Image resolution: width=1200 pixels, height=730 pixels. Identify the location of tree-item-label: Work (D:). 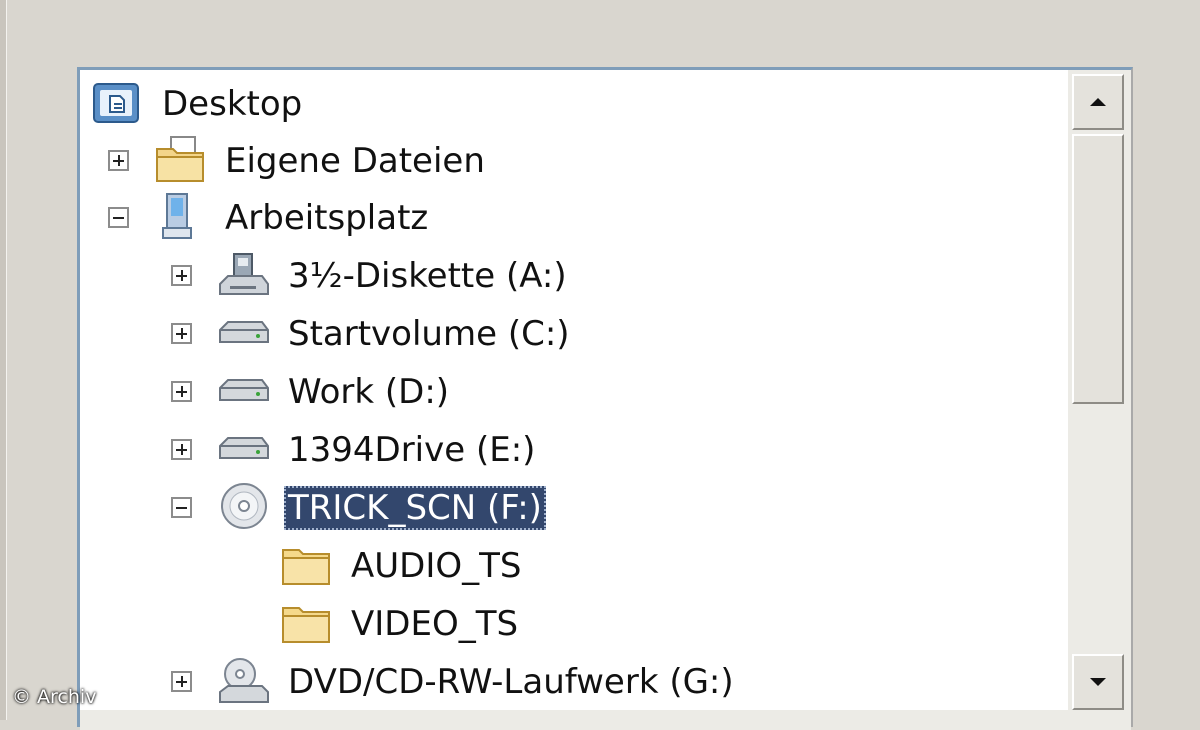
(368, 392).